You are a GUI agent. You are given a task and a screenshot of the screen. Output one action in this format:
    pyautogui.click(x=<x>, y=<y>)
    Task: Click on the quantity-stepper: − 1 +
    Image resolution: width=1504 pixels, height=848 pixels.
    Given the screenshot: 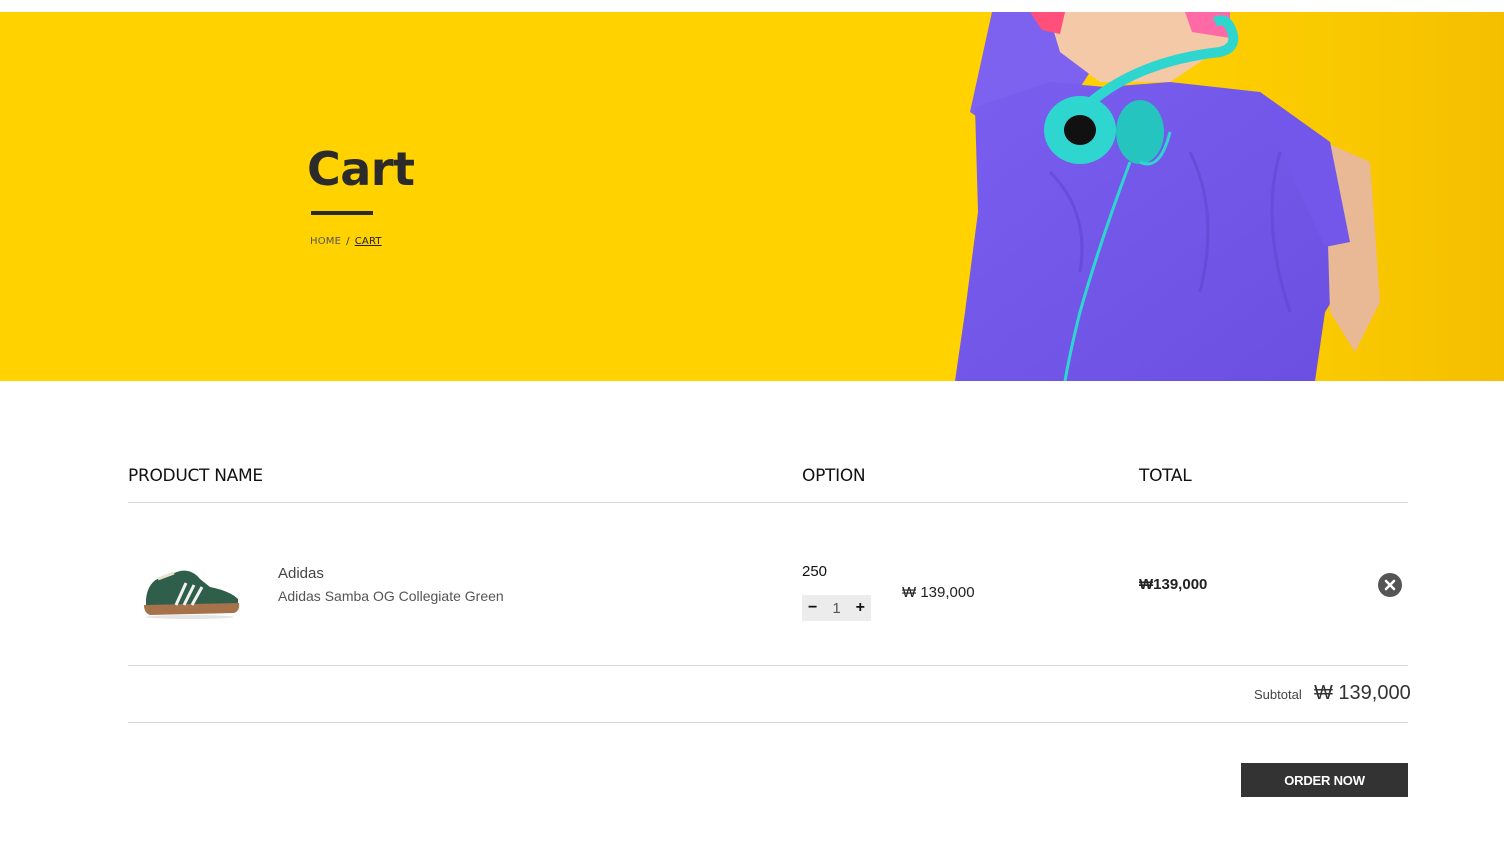 What is the action you would take?
    pyautogui.click(x=836, y=608)
    